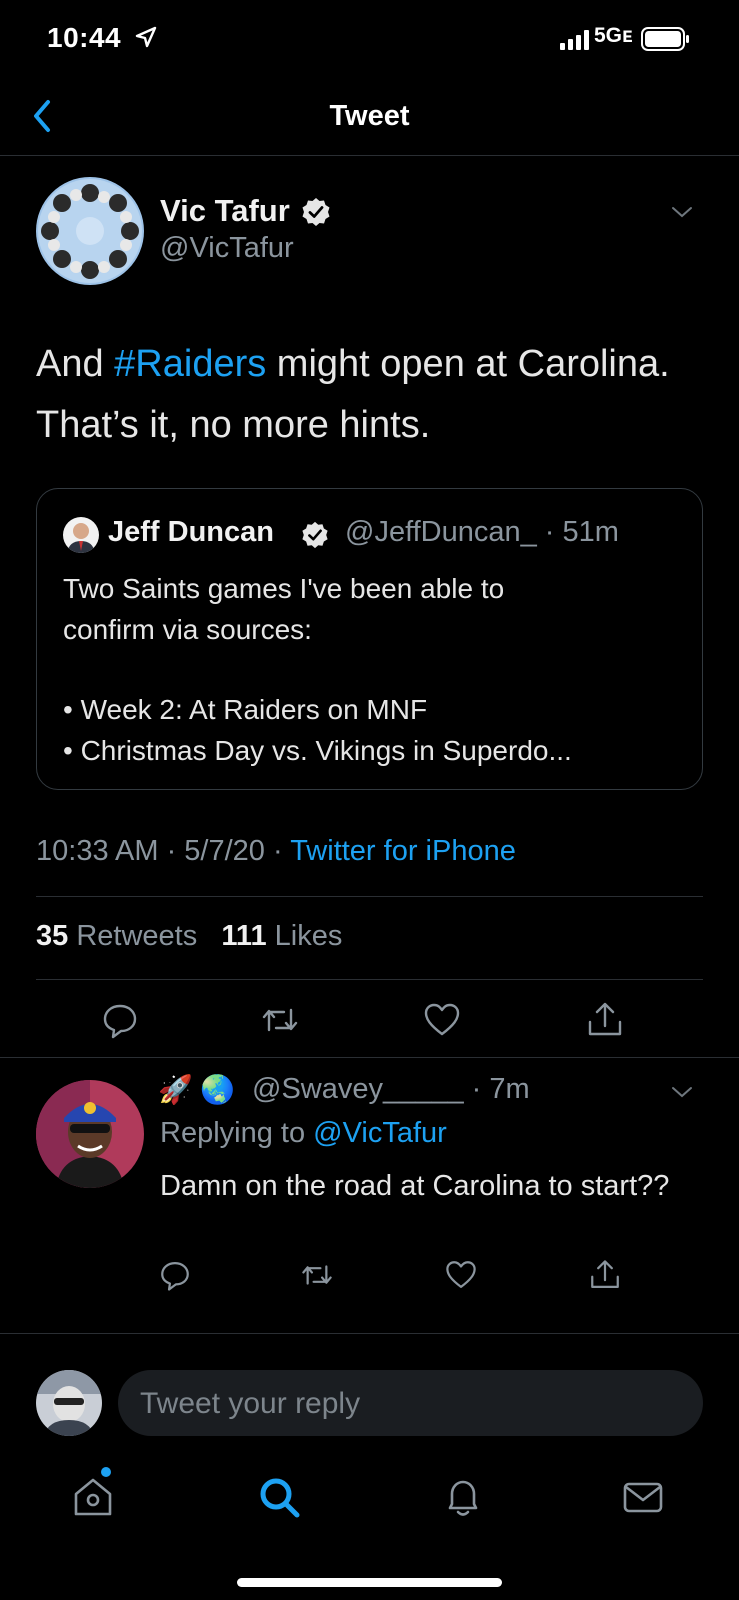  I want to click on quoted-author-name: Jeff Duncan, so click(191, 532).